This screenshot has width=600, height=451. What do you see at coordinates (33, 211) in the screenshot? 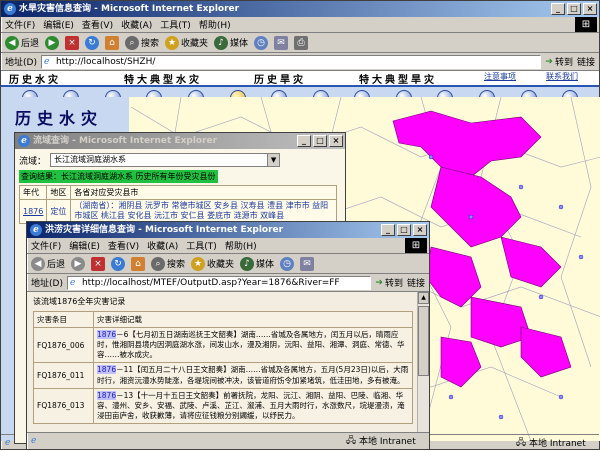
I see `year-cell: 1876` at bounding box center [33, 211].